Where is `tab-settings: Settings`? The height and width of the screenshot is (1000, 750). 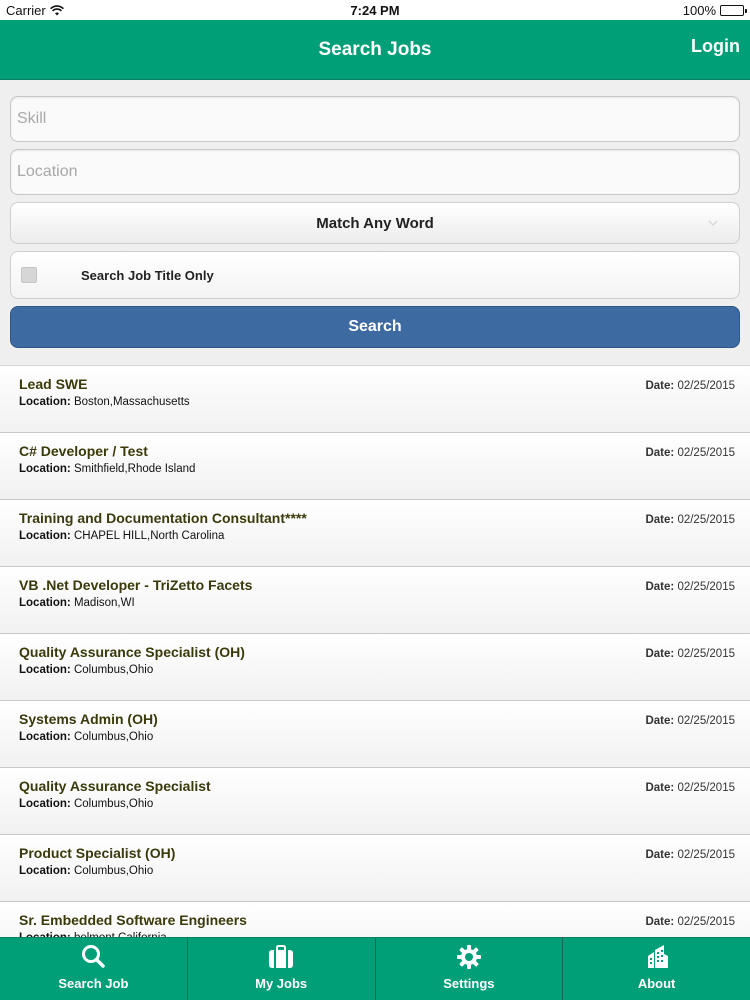 tab-settings: Settings is located at coordinates (470, 969).